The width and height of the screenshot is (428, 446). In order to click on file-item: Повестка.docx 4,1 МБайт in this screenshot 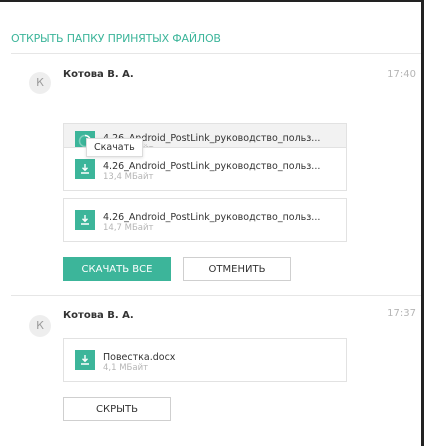, I will do `click(205, 360)`.